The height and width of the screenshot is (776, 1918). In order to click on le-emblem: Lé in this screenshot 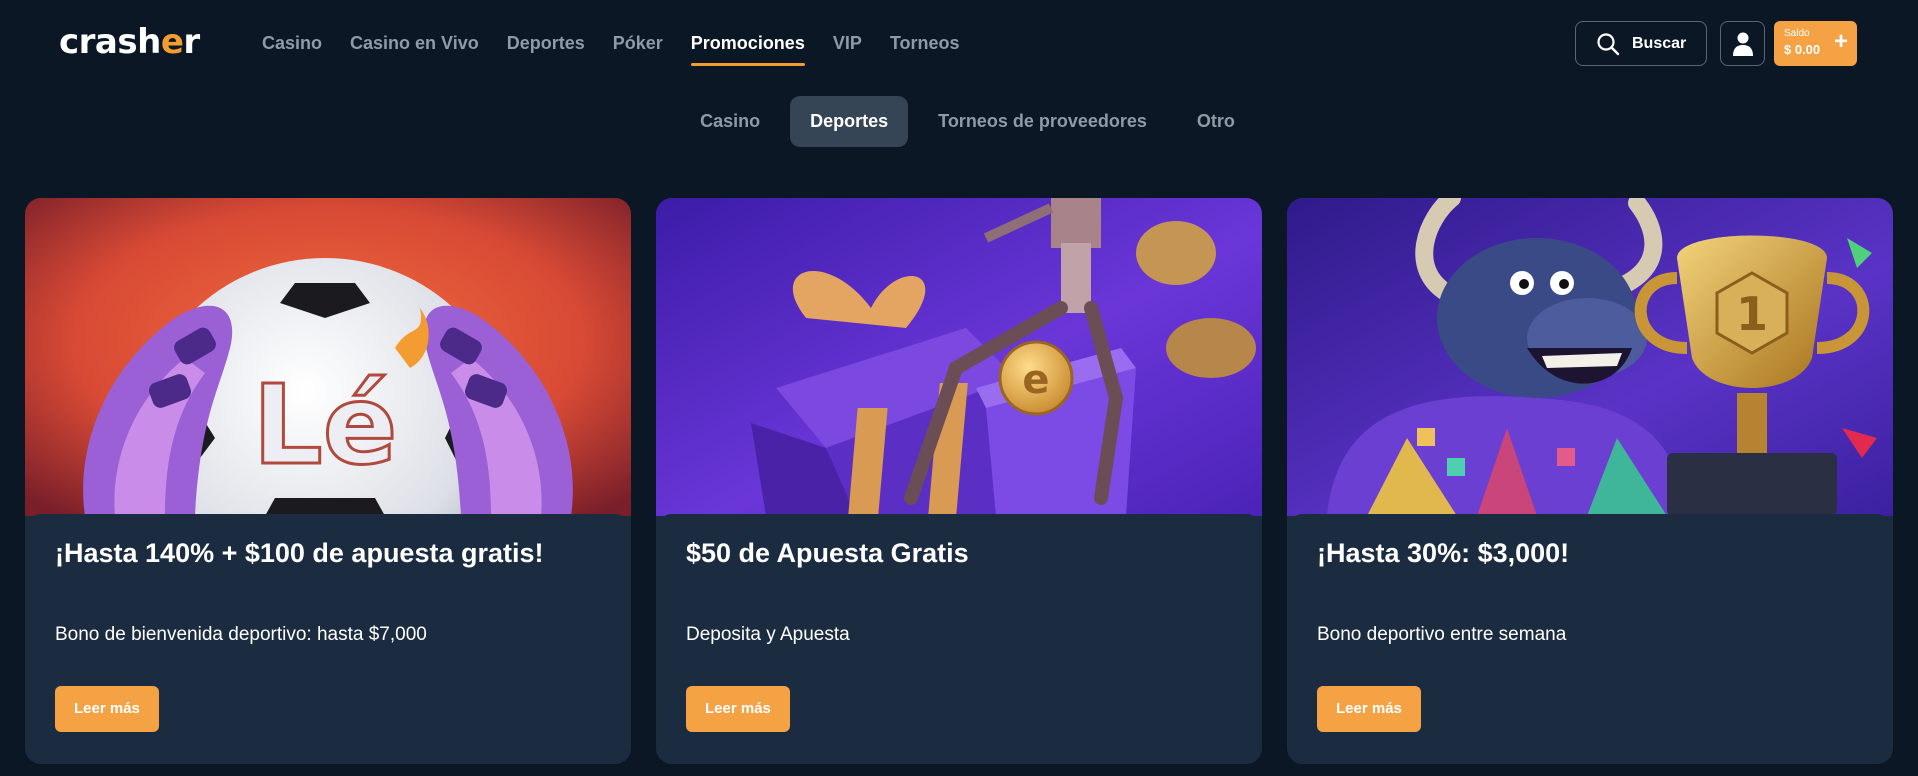, I will do `click(325, 425)`.